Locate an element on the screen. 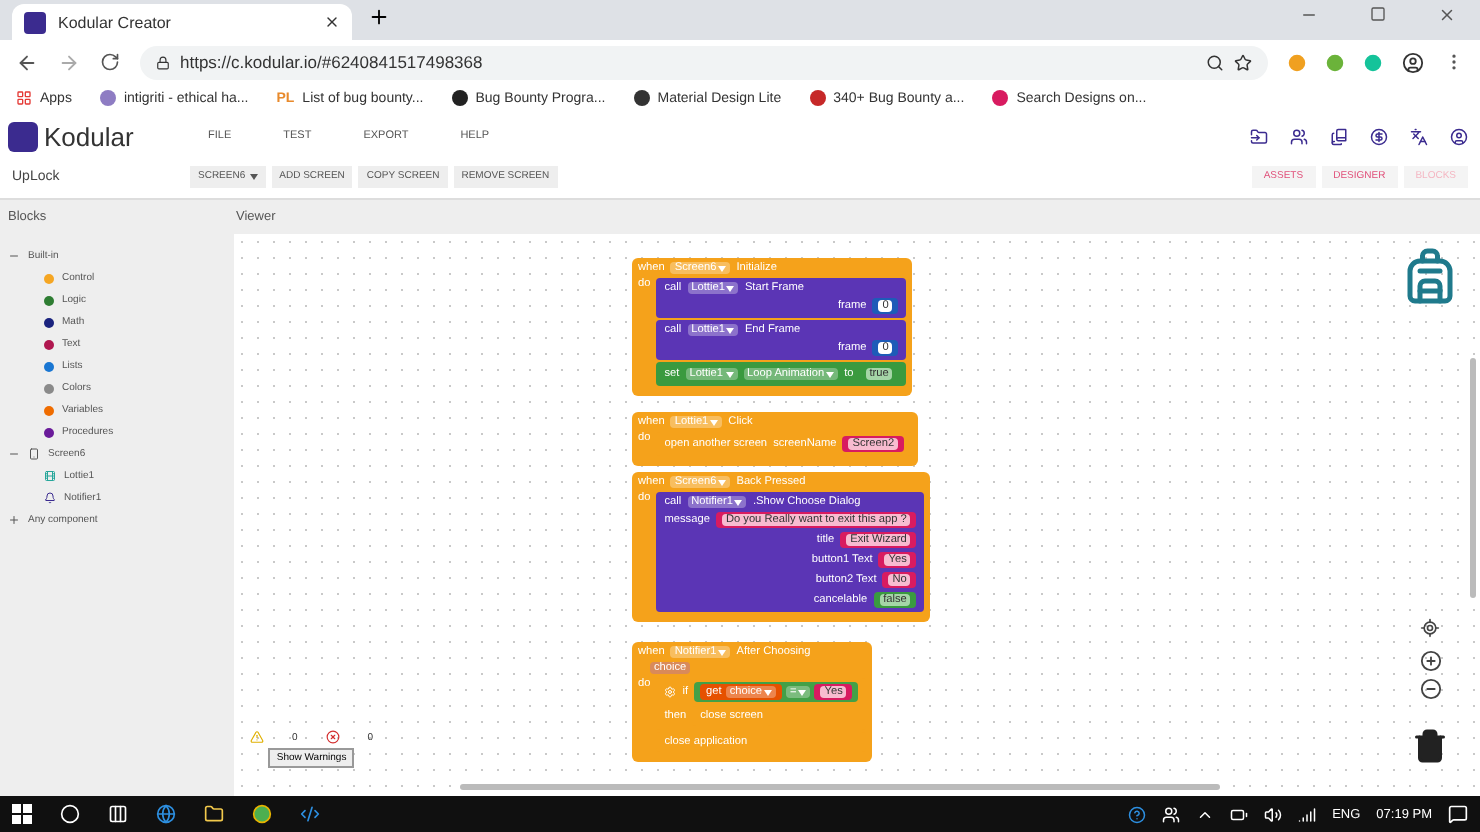 Image resolution: width=1480 pixels, height=832 pixels. app-logo-text: Kodular is located at coordinates (89, 136).